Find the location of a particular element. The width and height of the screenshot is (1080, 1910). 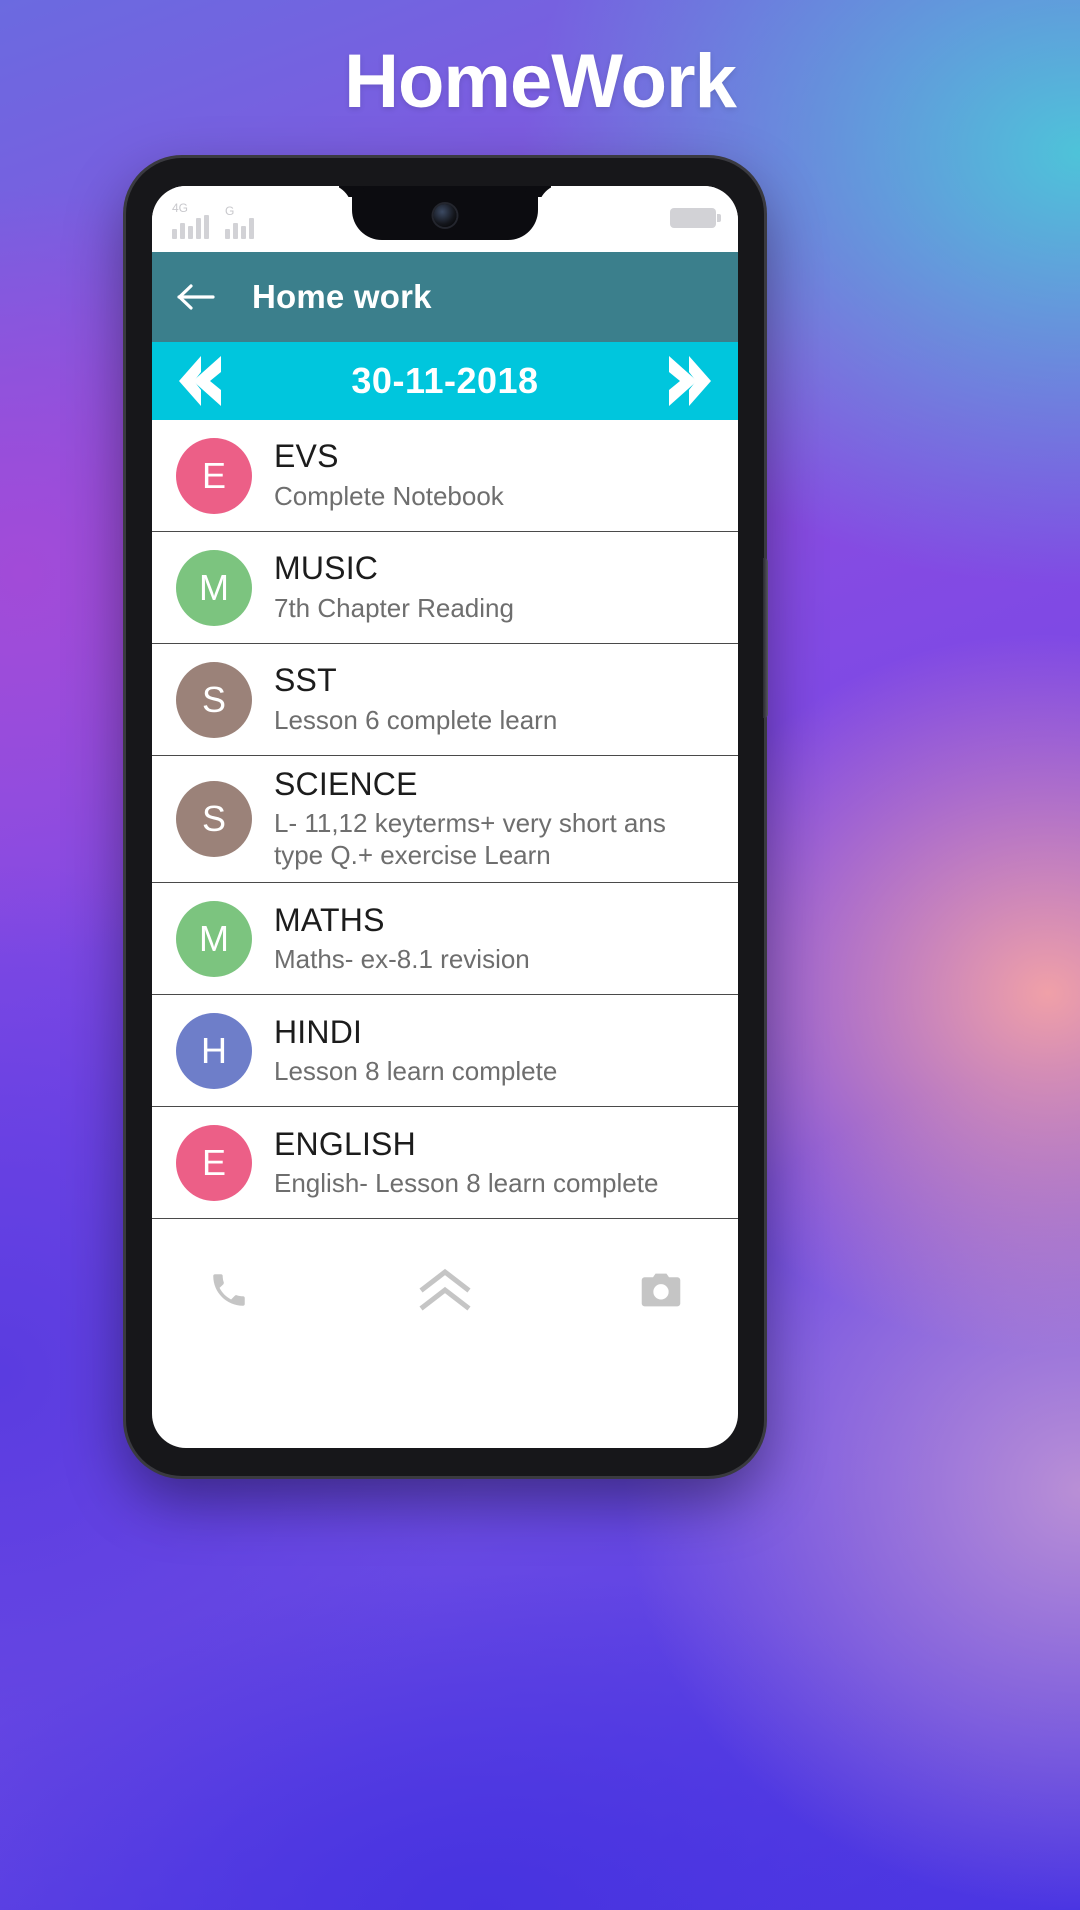

list-item-texts: EVS Complete Notebook is located at coordinates (498, 475).